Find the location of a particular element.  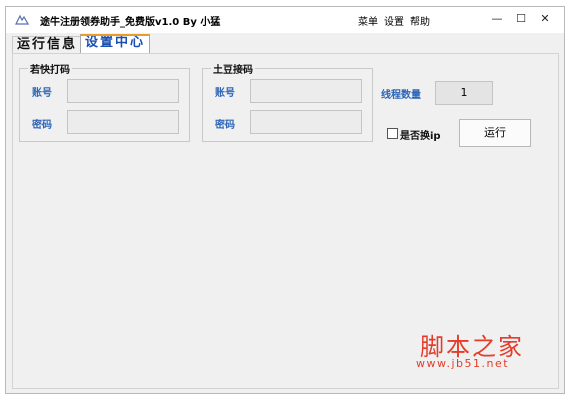

ruokuai-password-input is located at coordinates (123, 122).